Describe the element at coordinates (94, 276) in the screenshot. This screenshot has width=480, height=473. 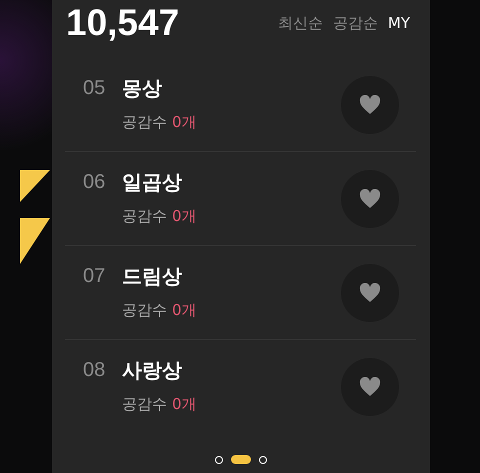
I see `entry-number: 07` at that location.